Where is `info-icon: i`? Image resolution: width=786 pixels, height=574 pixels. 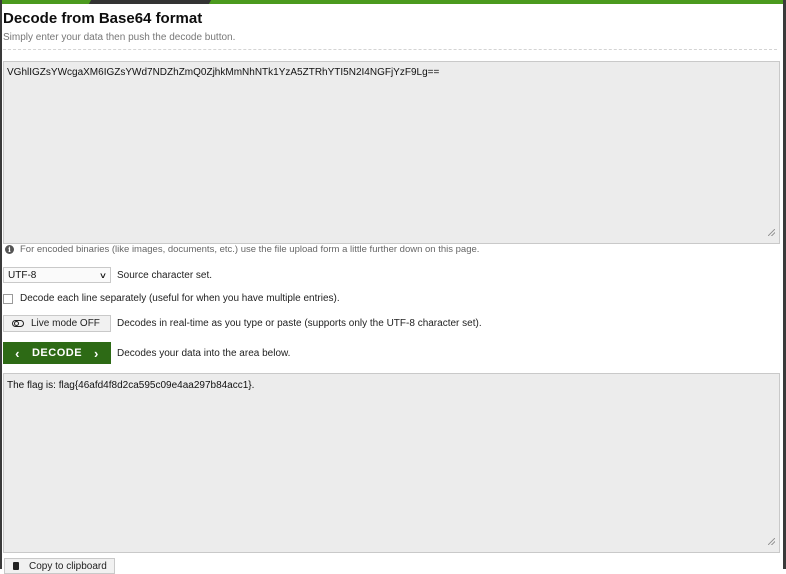
info-icon: i is located at coordinates (9, 249).